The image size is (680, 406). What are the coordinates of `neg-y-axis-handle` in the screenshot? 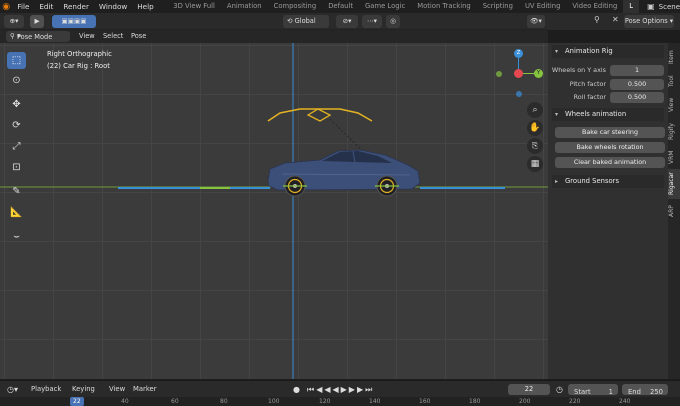 It's located at (499, 74).